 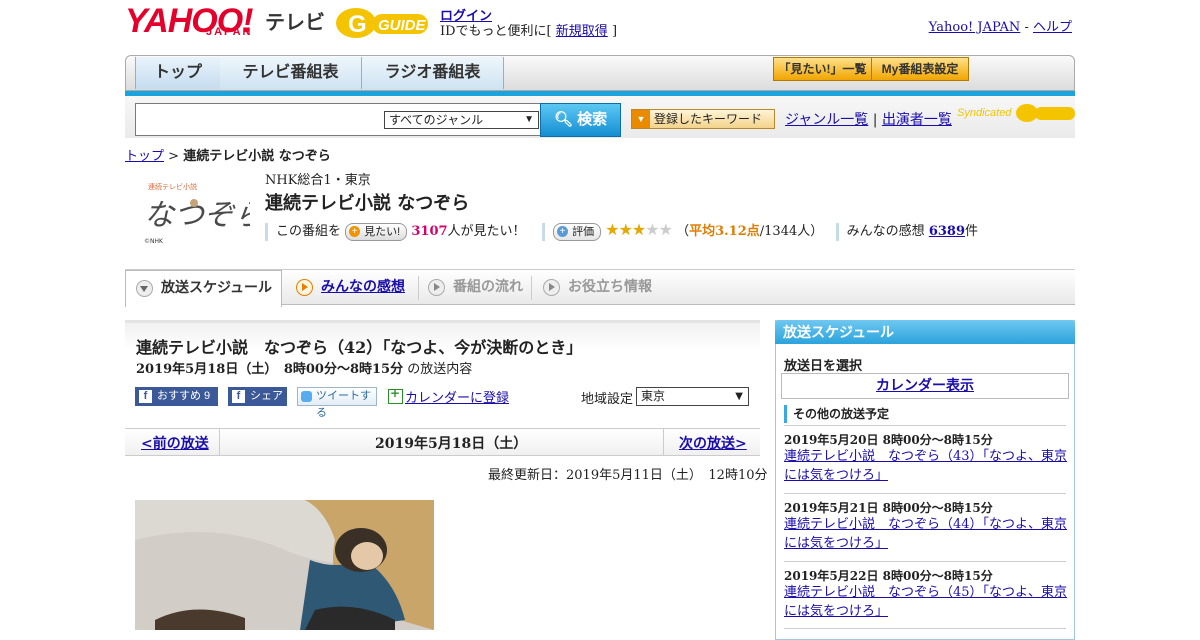 I want to click on register-link: 新規取得, so click(x=582, y=31).